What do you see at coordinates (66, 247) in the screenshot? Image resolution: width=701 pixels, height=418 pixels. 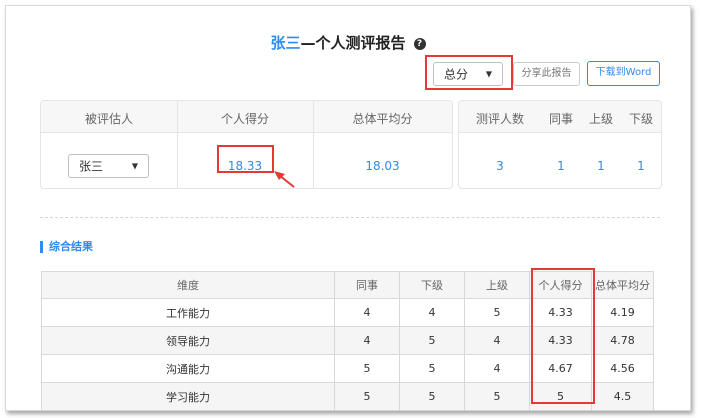 I see `section-title: 综合结果` at bounding box center [66, 247].